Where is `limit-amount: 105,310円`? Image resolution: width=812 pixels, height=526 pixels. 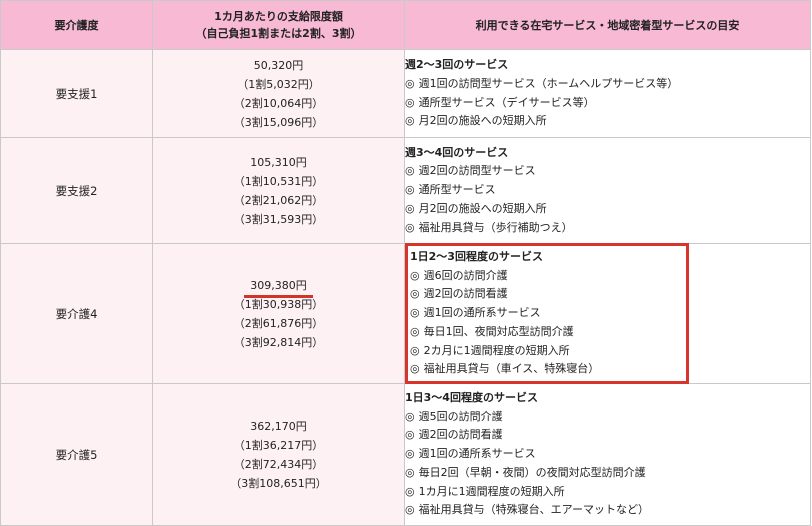
limit-amount: 105,310円 is located at coordinates (278, 162).